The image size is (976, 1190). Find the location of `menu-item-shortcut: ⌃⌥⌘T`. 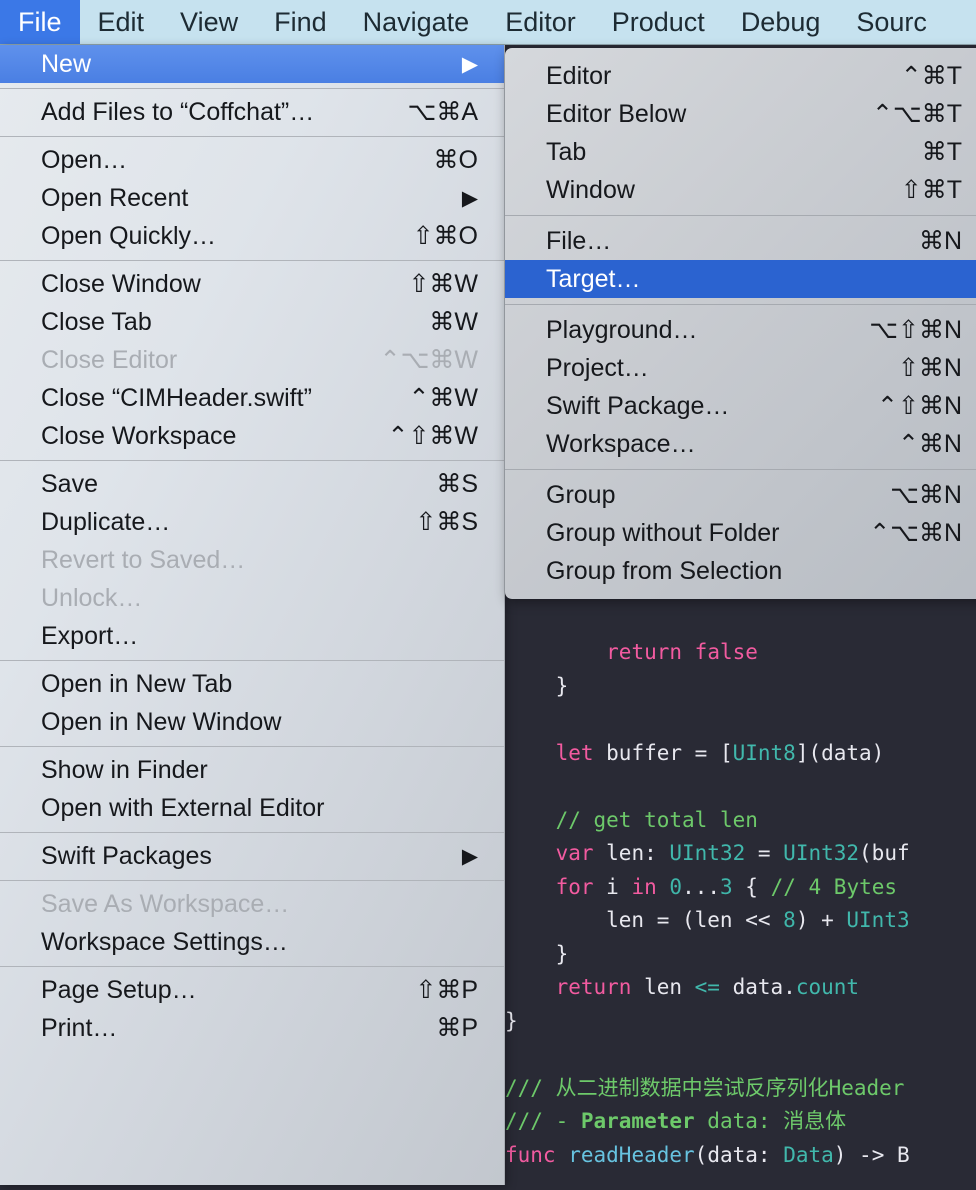

menu-item-shortcut: ⌃⌥⌘T is located at coordinates (916, 114).